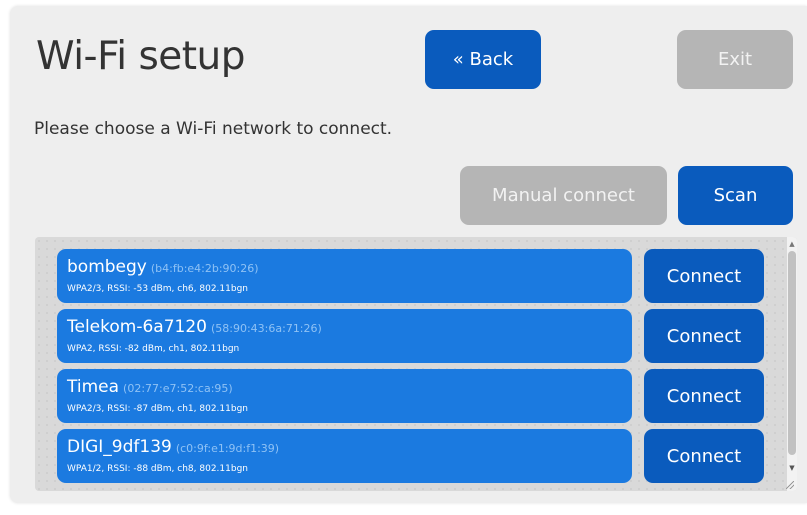  Describe the element at coordinates (141, 56) in the screenshot. I see `page-title: Wi-Fi setup` at that location.